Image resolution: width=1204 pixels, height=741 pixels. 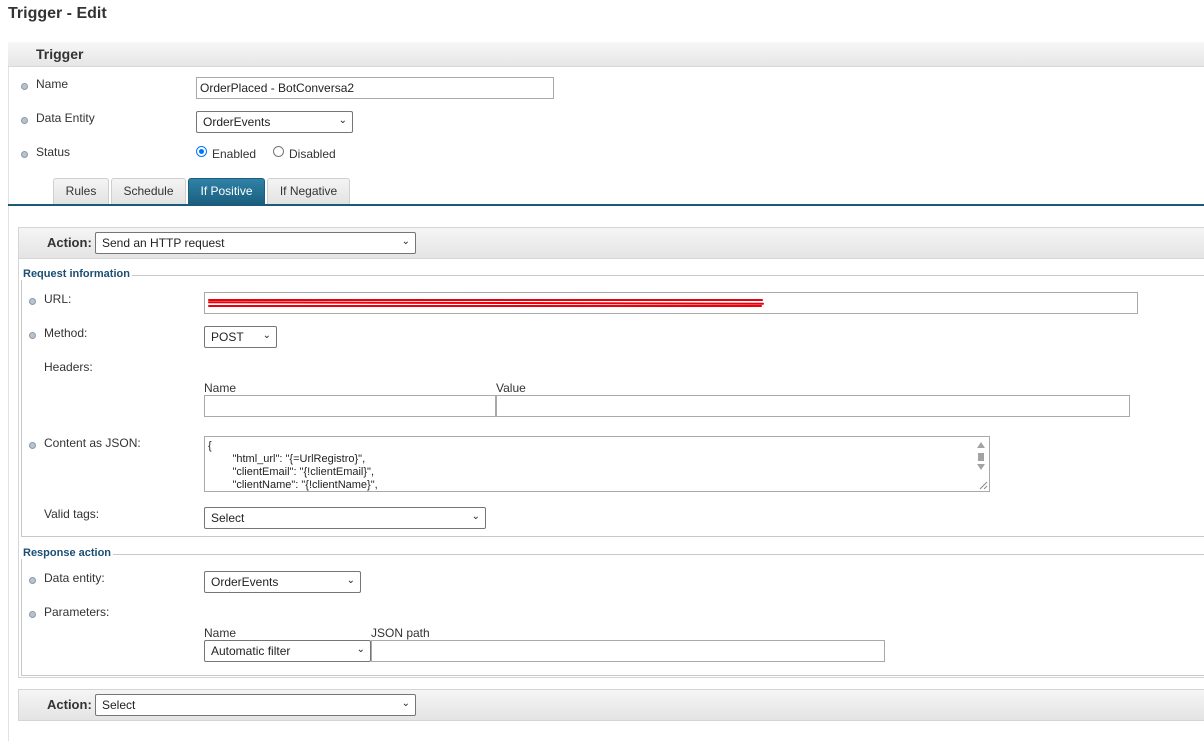 What do you see at coordinates (81, 191) in the screenshot?
I see `tab-rules: Rules` at bounding box center [81, 191].